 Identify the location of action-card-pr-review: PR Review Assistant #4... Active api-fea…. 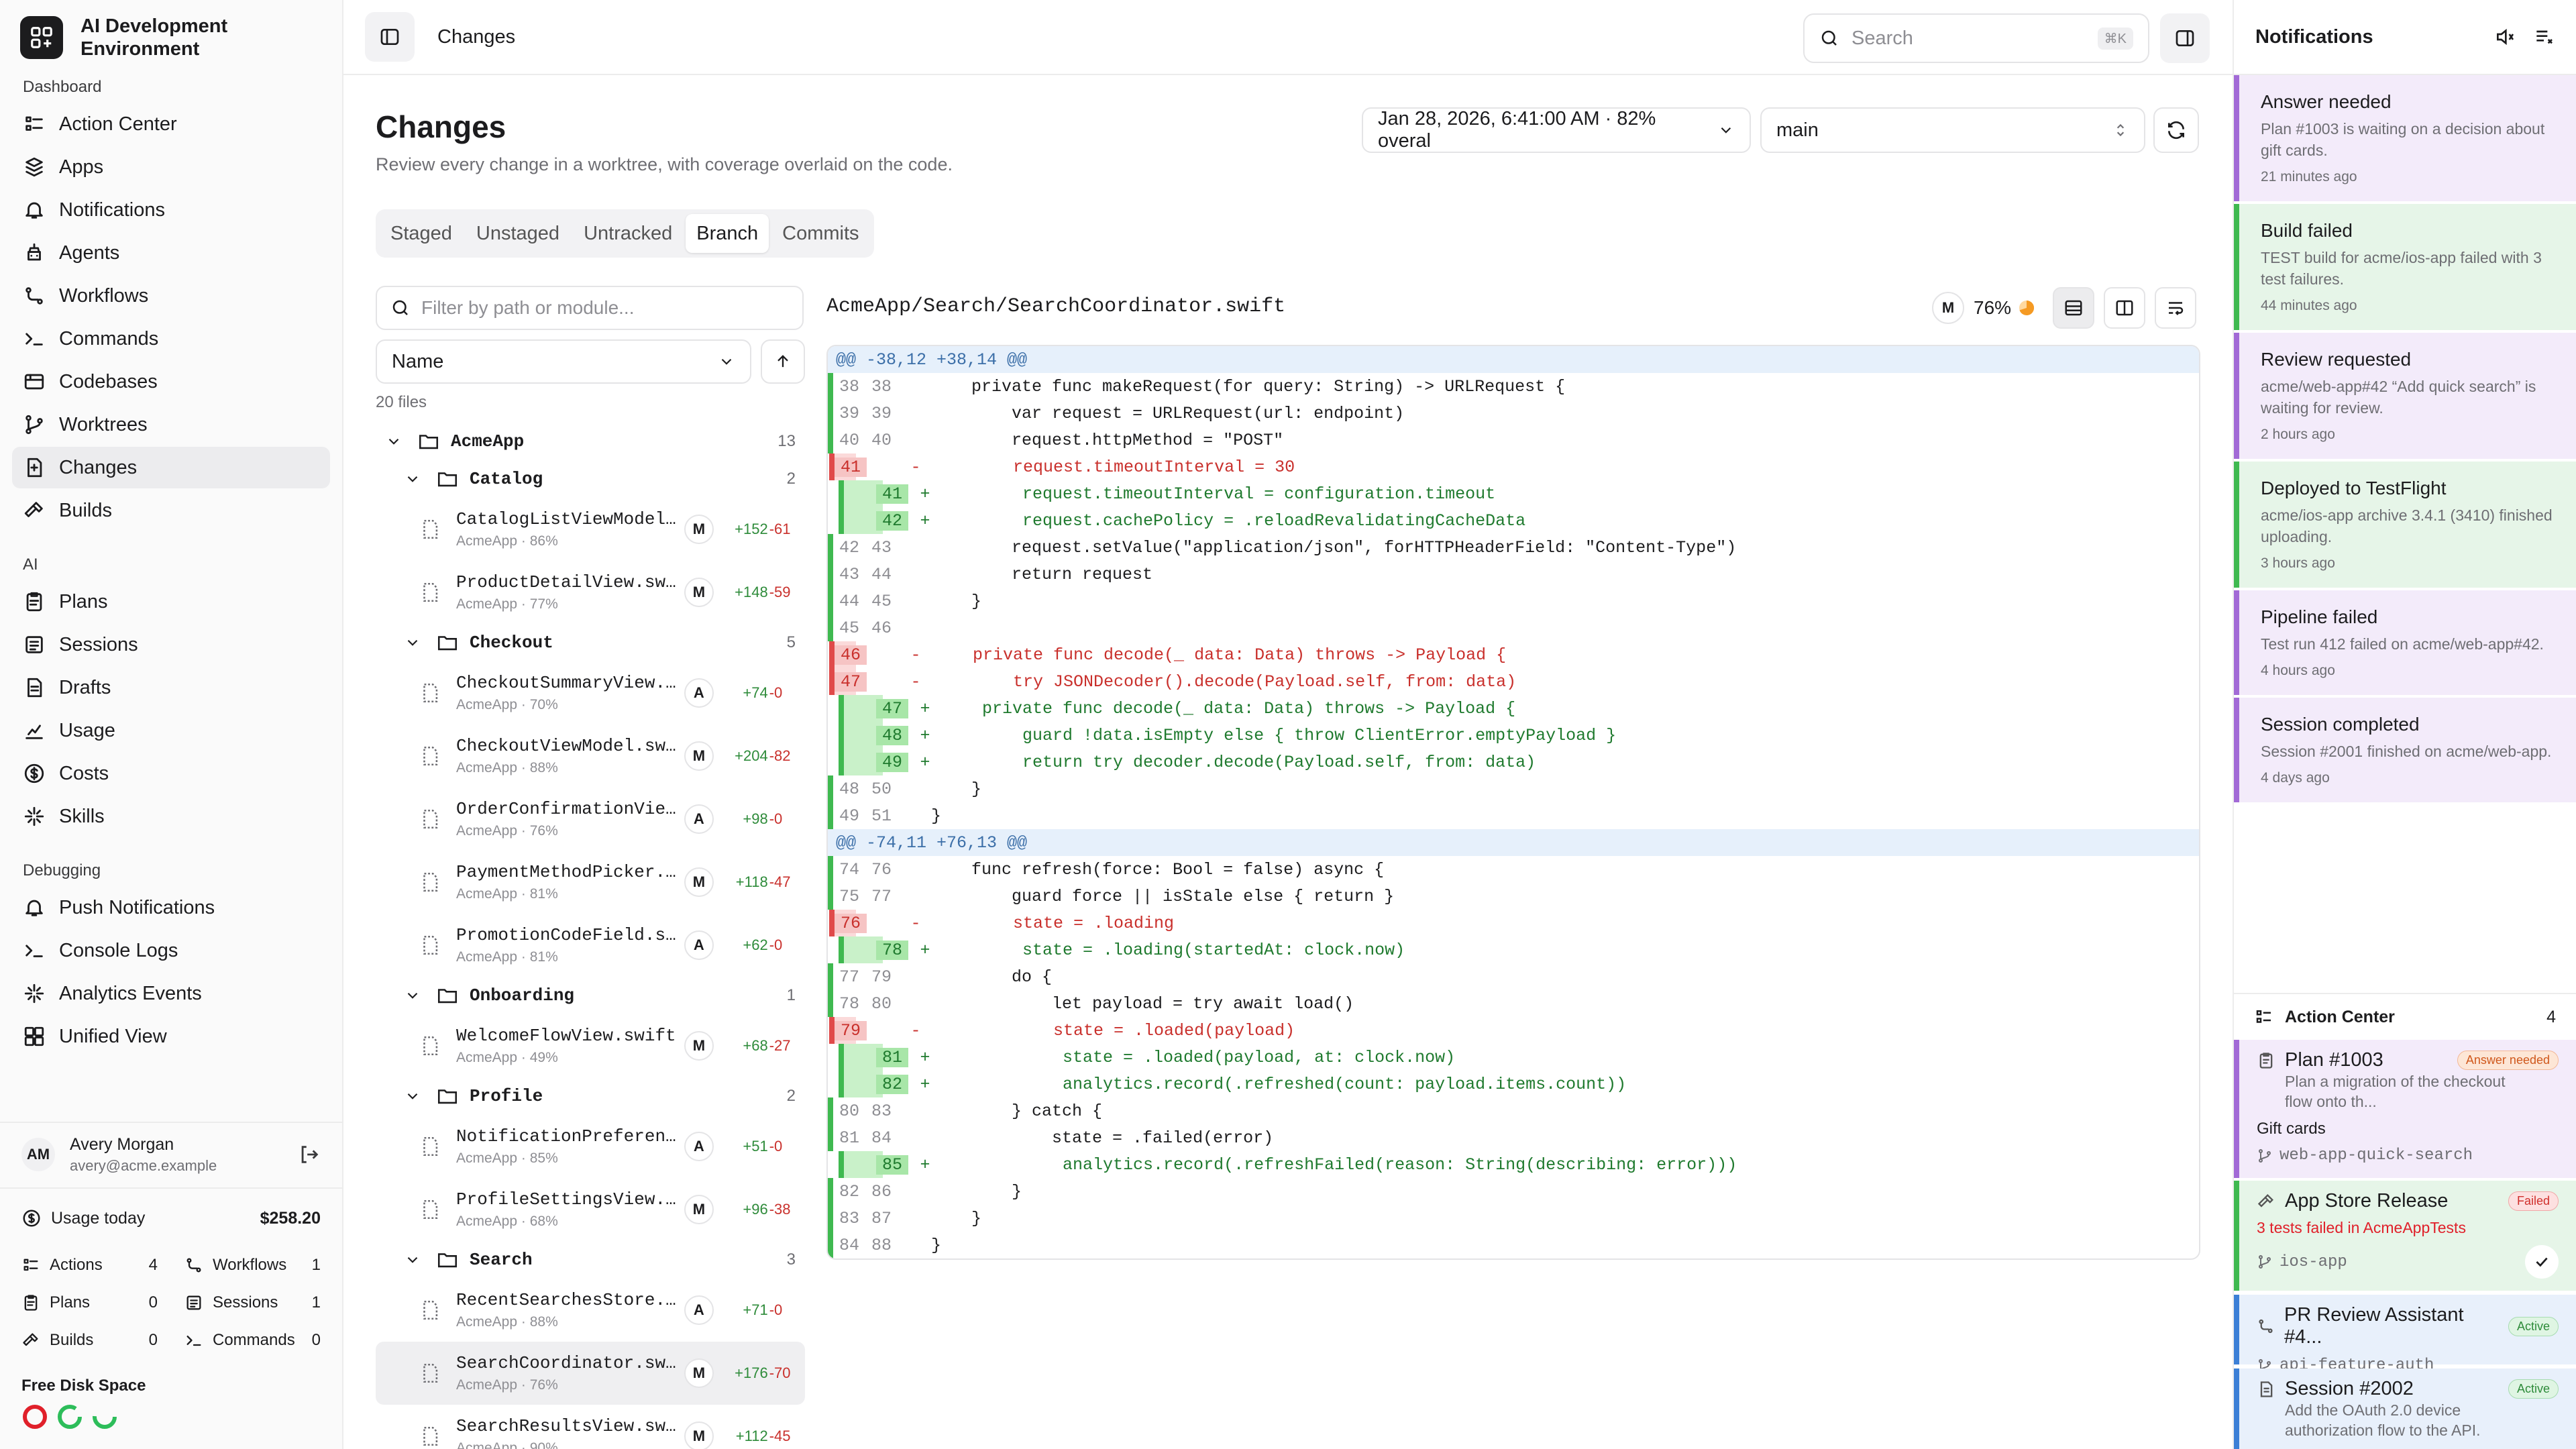
(2405, 1335).